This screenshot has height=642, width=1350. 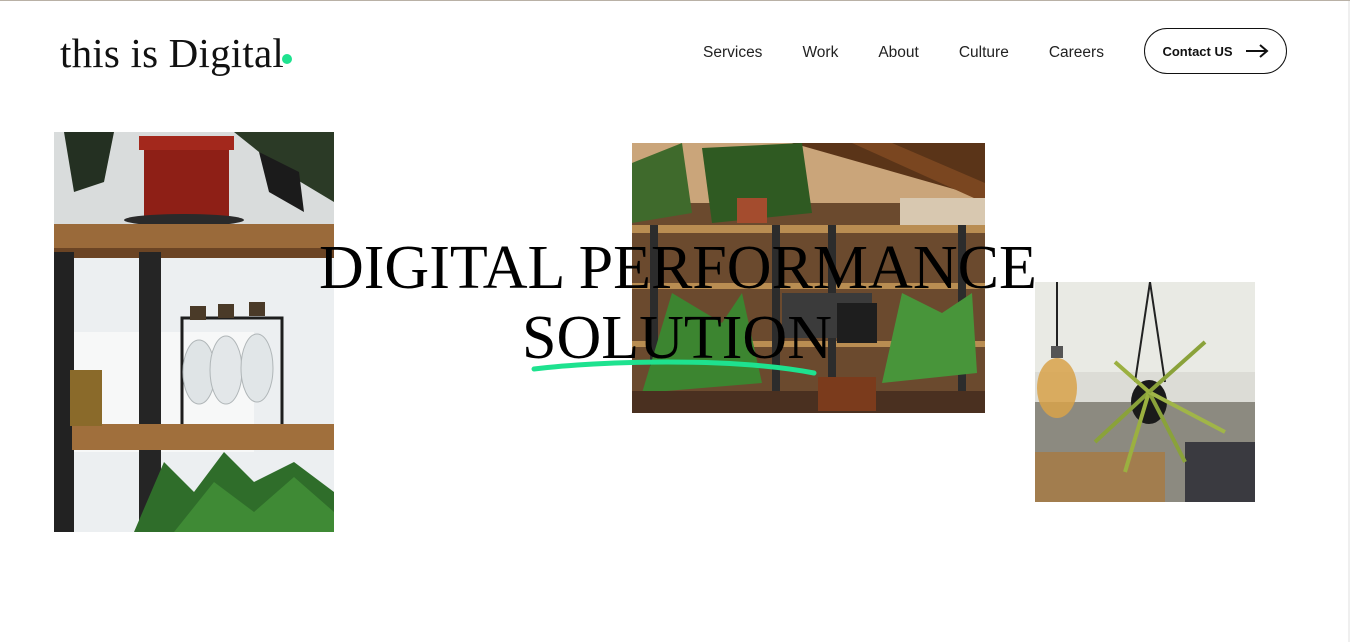 What do you see at coordinates (732, 53) in the screenshot?
I see `nav-services: Services` at bounding box center [732, 53].